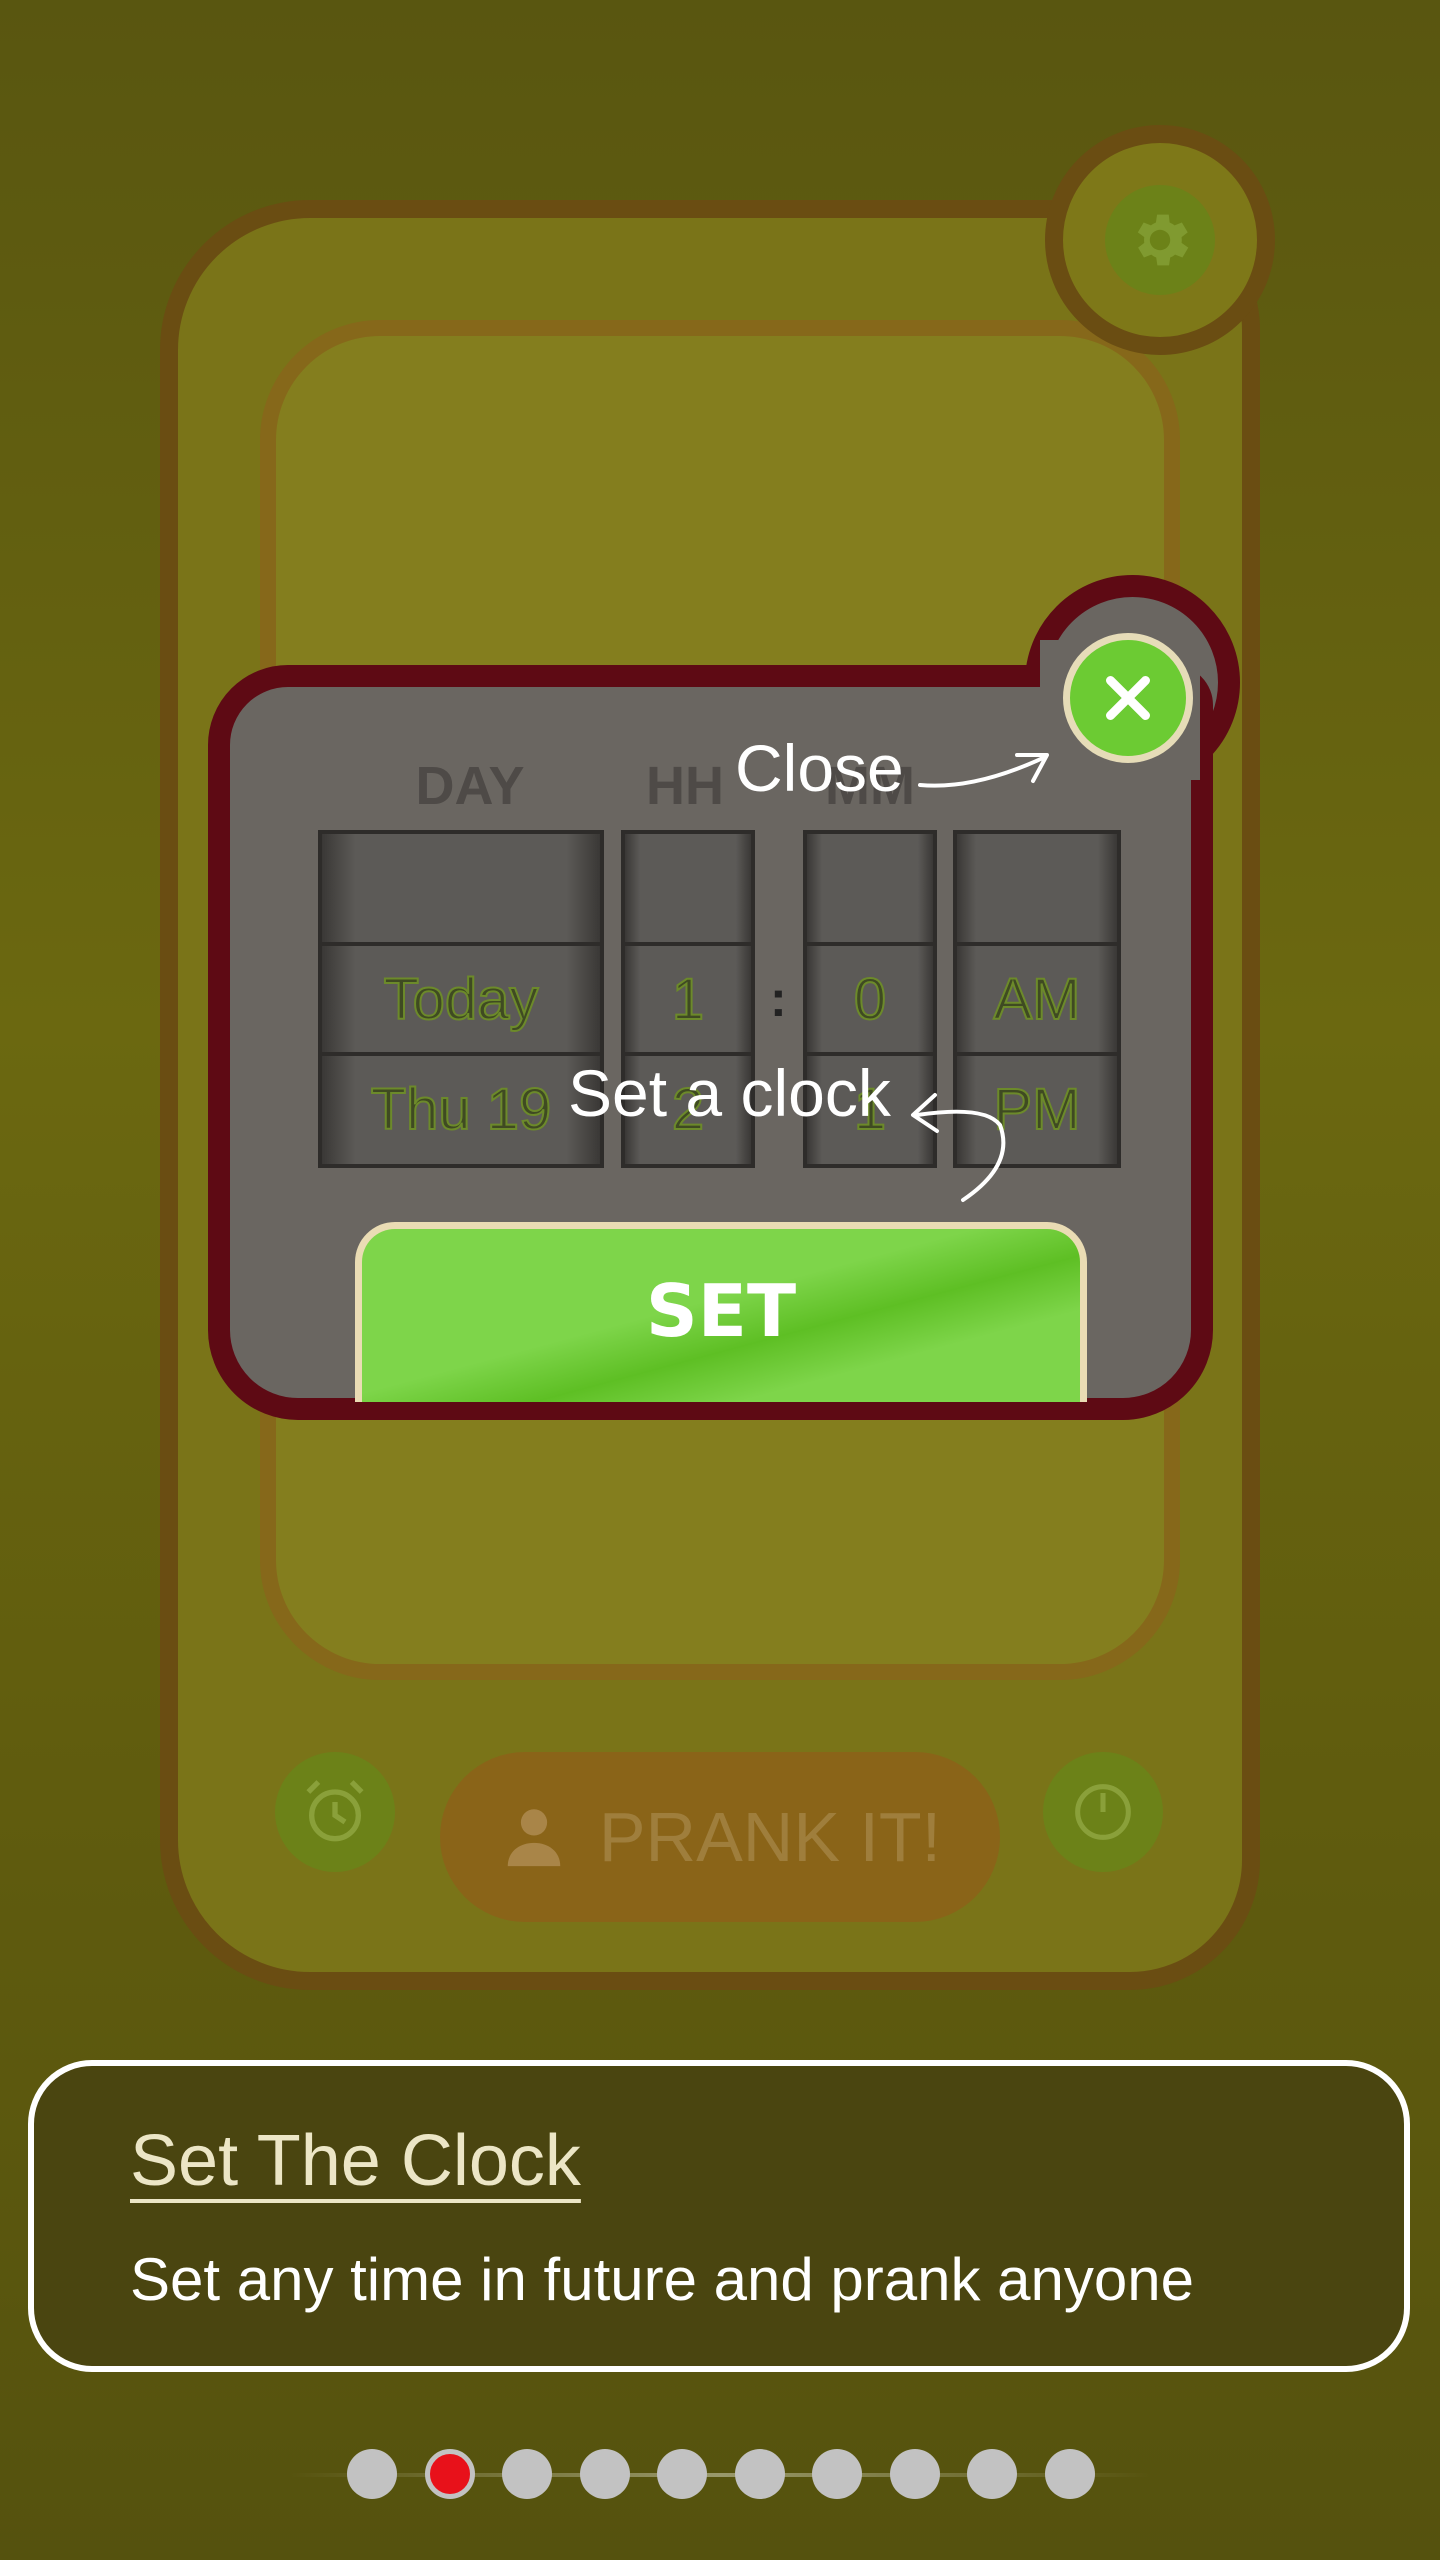 This screenshot has height=2560, width=1440. I want to click on set-button: SET, so click(721, 1312).